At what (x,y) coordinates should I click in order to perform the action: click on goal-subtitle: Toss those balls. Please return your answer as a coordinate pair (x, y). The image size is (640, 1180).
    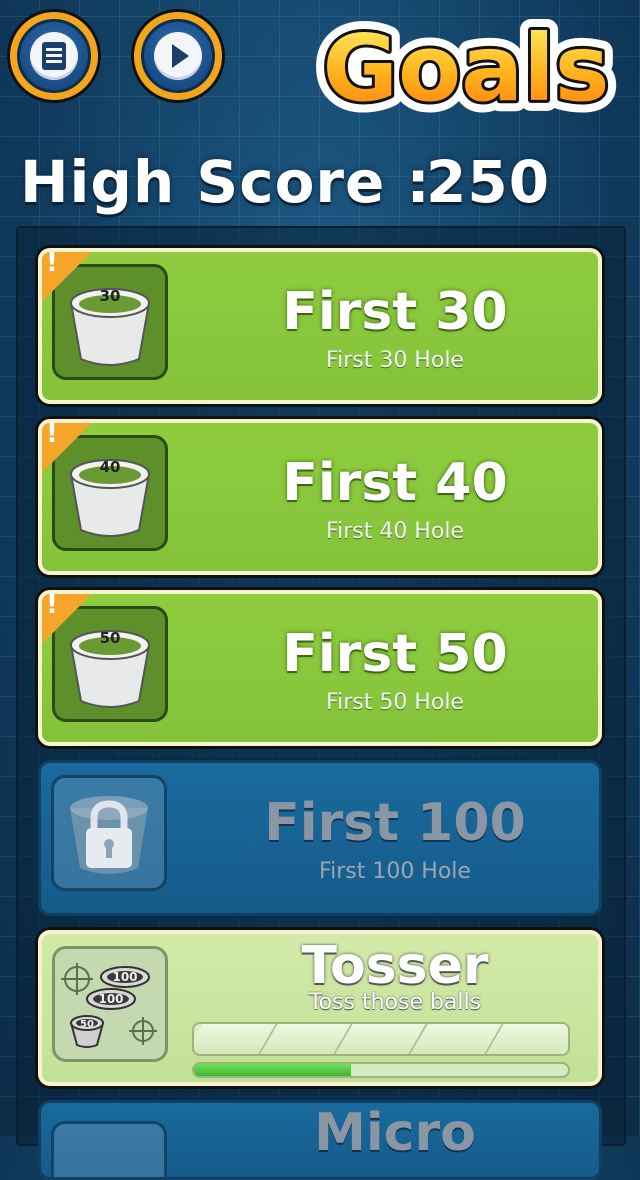
    Looking at the image, I should click on (395, 1002).